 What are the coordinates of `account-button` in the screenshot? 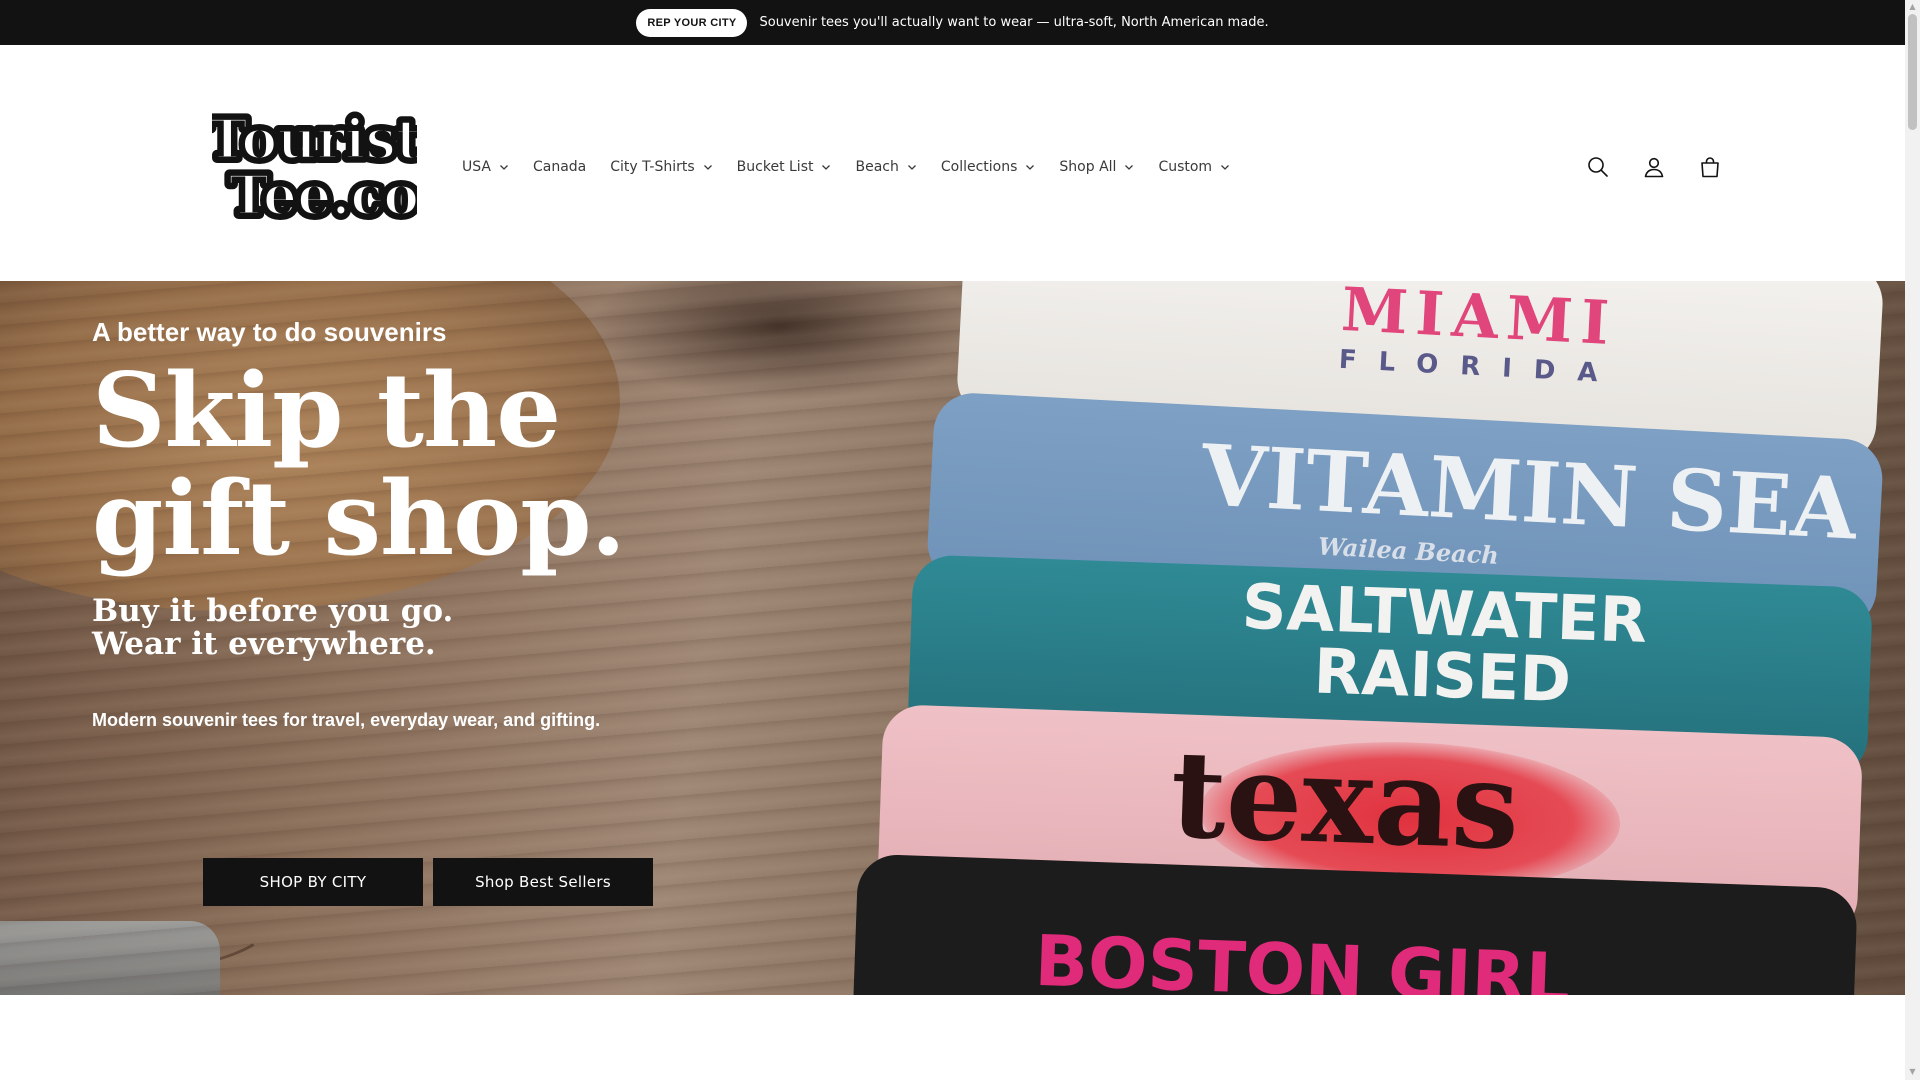 It's located at (1654, 167).